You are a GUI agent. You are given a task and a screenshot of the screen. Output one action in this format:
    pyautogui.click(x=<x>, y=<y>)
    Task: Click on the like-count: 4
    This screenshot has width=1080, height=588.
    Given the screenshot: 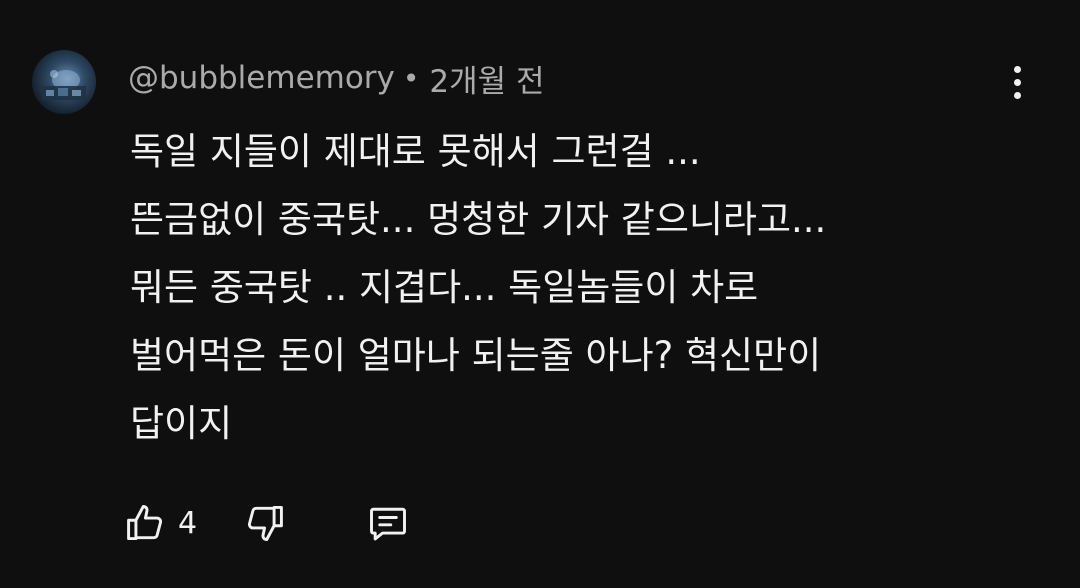 What is the action you would take?
    pyautogui.click(x=188, y=523)
    